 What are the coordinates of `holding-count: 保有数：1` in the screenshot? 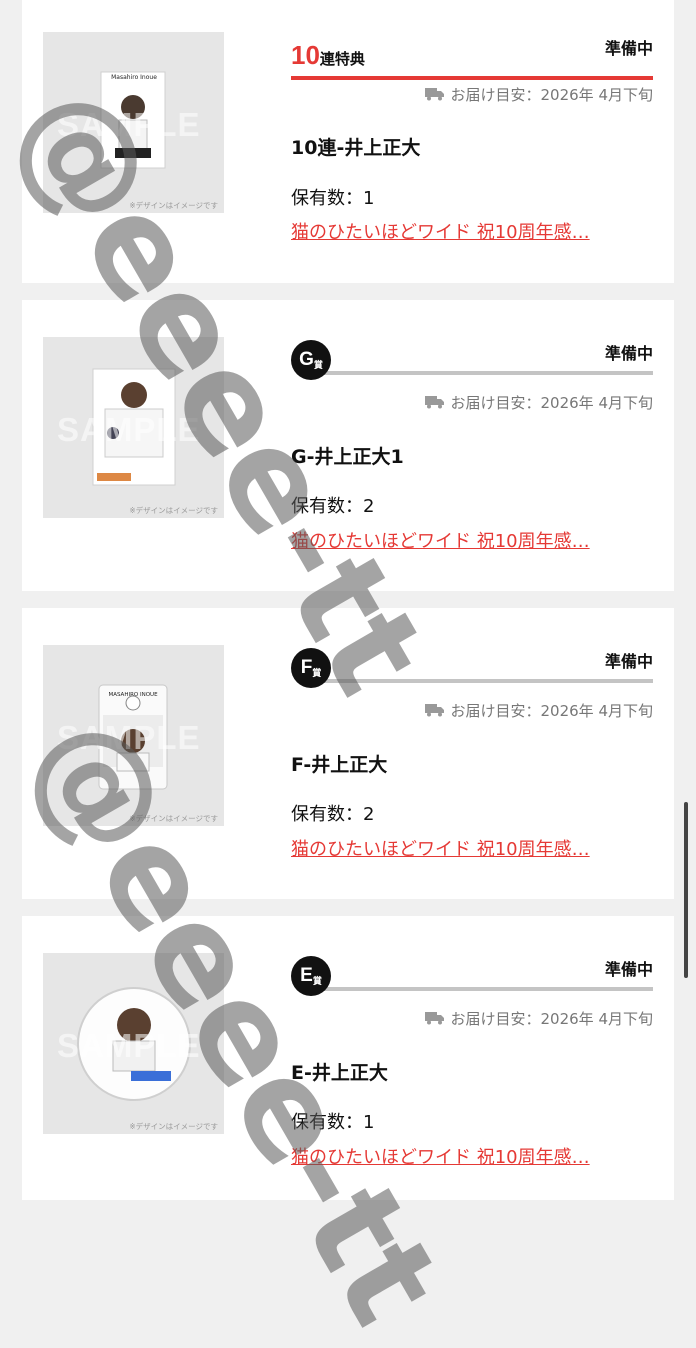 It's located at (333, 198).